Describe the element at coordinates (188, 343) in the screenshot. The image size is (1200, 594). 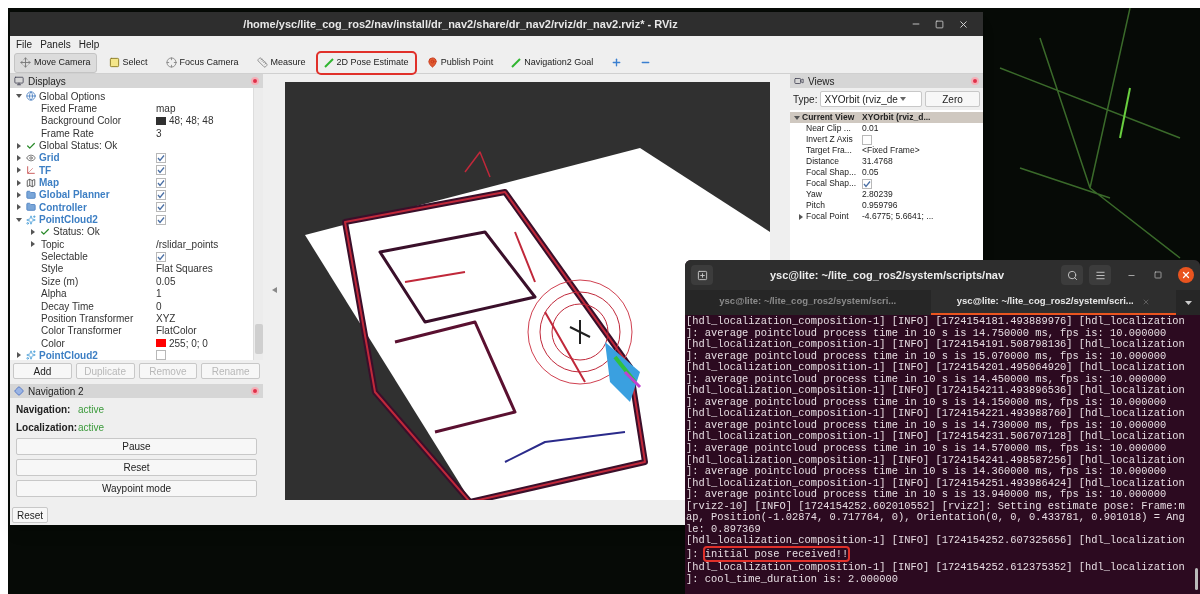
I see `property-value: 255; 0; 0` at that location.